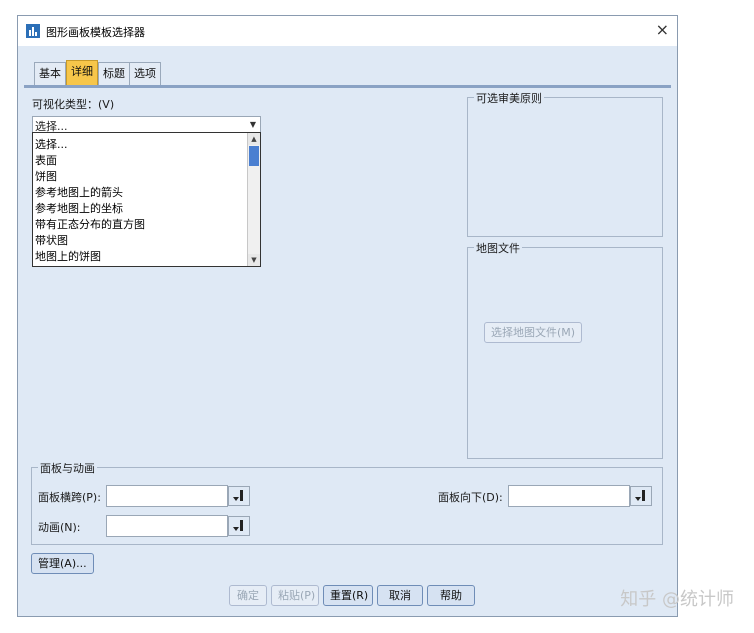 Image resolution: width=754 pixels, height=633 pixels. What do you see at coordinates (33, 31) in the screenshot?
I see `app-icon` at bounding box center [33, 31].